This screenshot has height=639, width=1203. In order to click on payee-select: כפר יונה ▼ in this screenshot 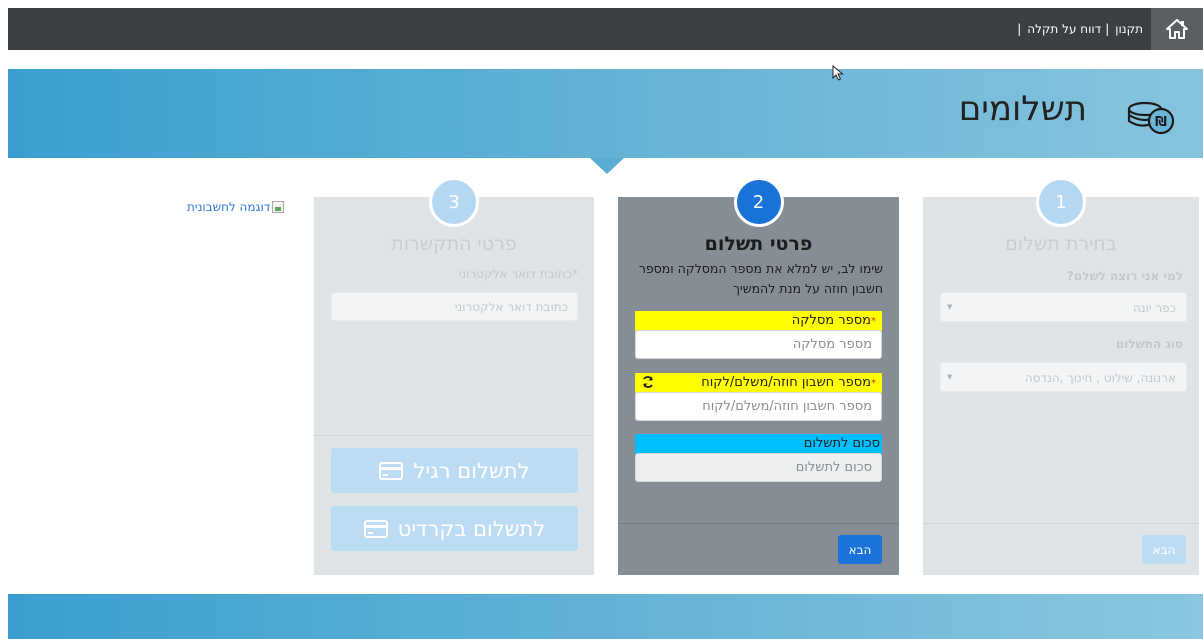, I will do `click(1063, 307)`.